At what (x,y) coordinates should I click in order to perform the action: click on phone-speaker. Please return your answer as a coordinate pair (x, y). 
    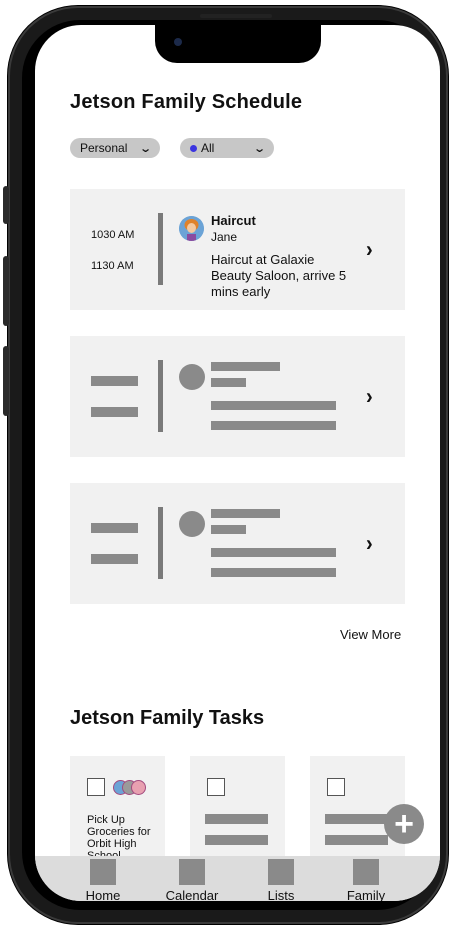
    Looking at the image, I should click on (236, 16).